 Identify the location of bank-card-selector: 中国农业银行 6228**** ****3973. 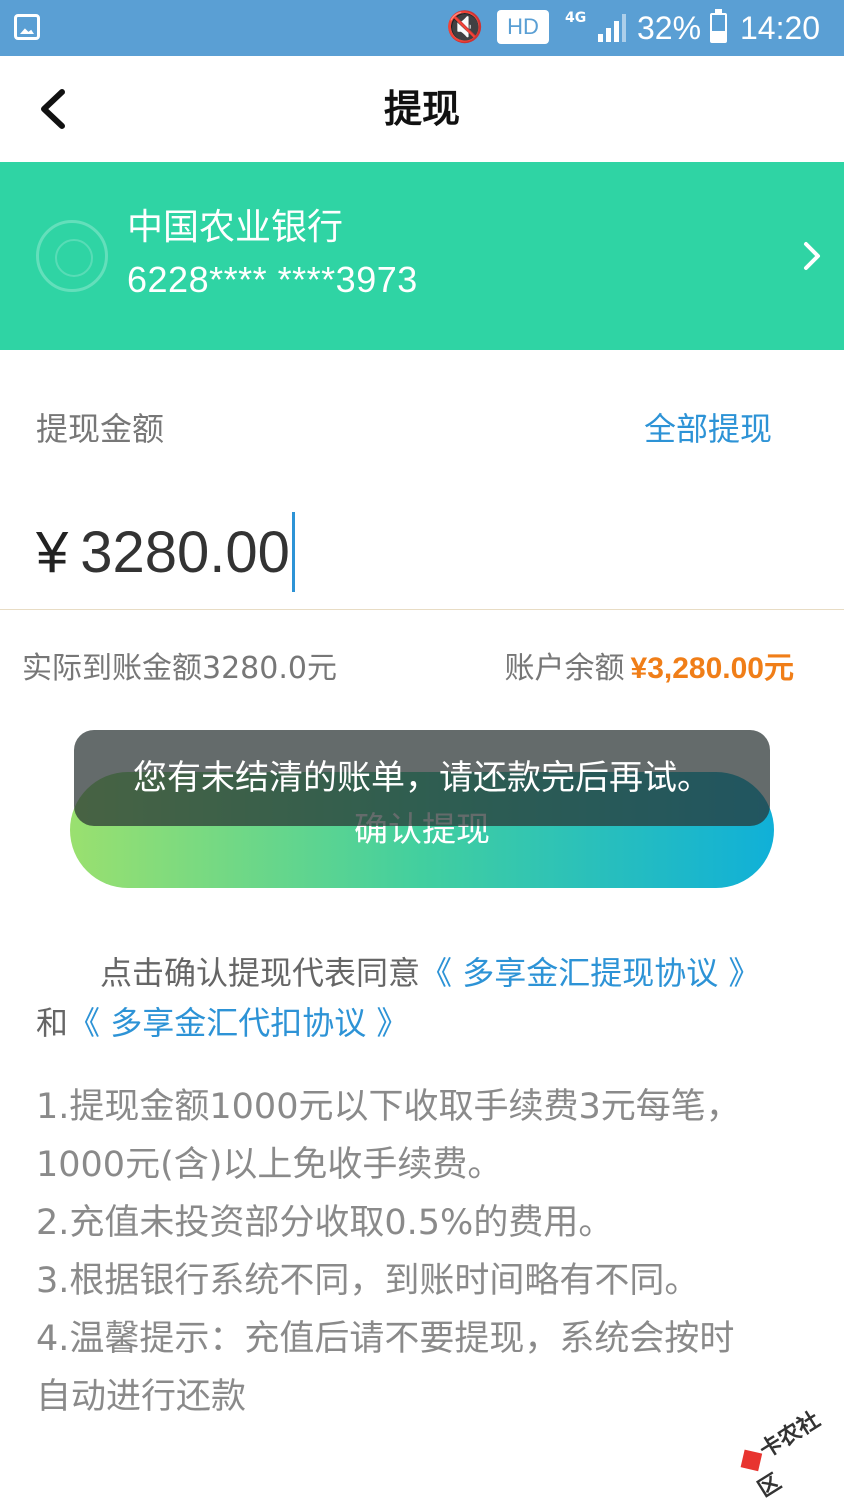
(422, 256).